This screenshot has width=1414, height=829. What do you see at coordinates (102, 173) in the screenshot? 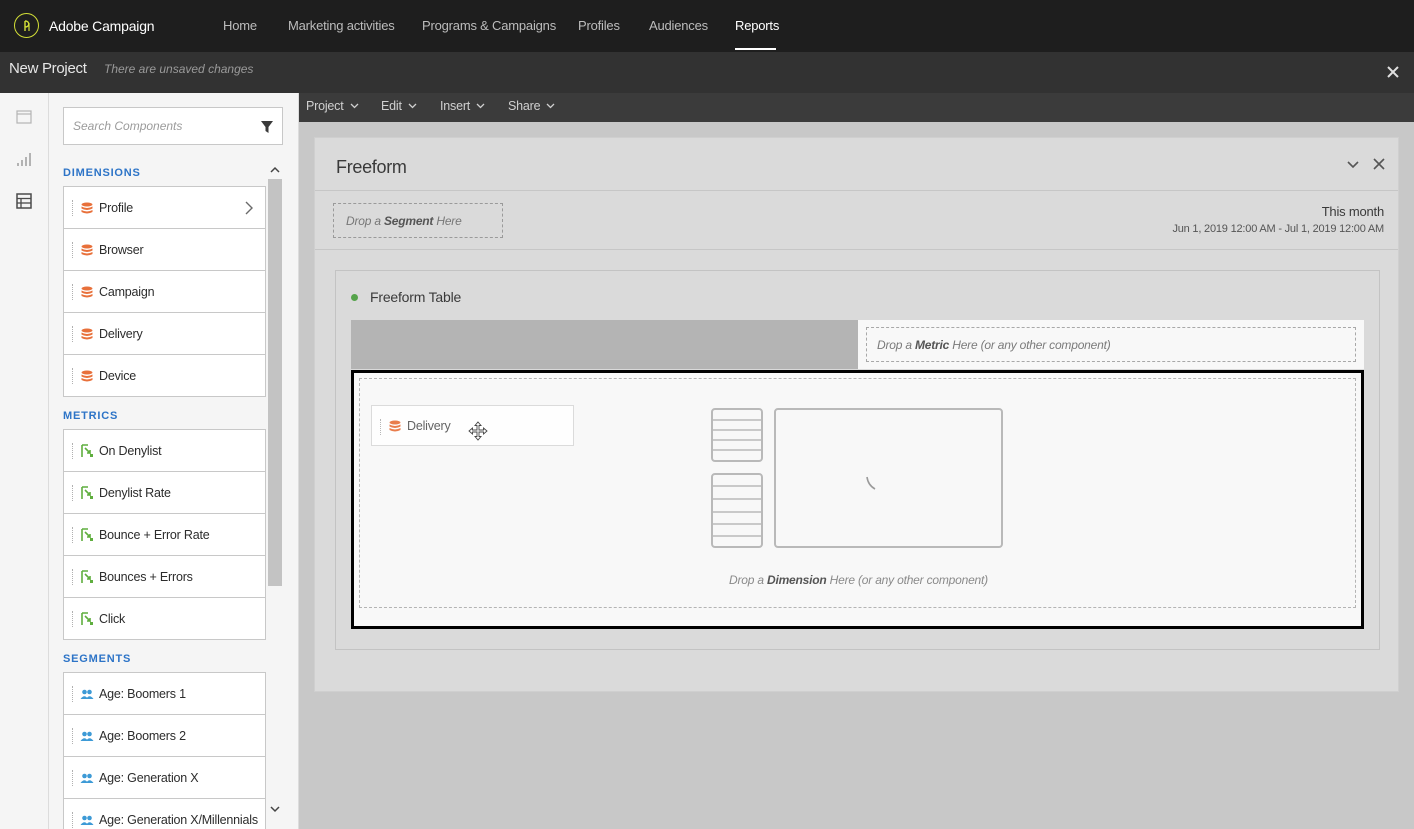
I see `dimensions-heading: DIMENSIONS` at bounding box center [102, 173].